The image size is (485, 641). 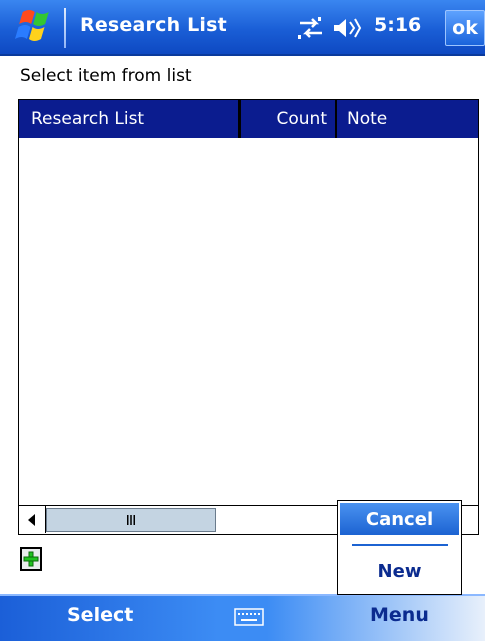 What do you see at coordinates (465, 28) in the screenshot?
I see `ok-button: ok` at bounding box center [465, 28].